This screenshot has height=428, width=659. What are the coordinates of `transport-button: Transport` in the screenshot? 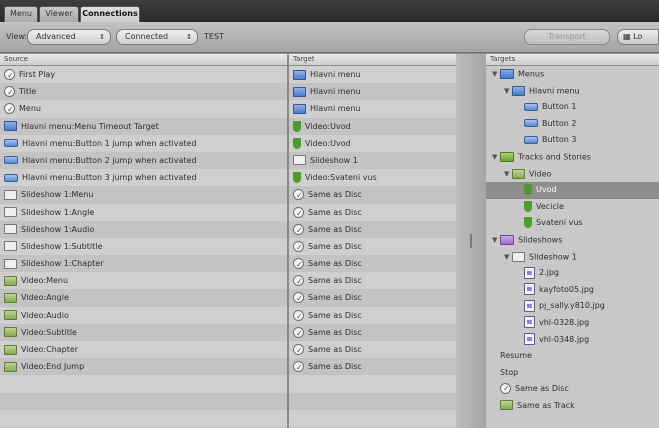 It's located at (567, 37).